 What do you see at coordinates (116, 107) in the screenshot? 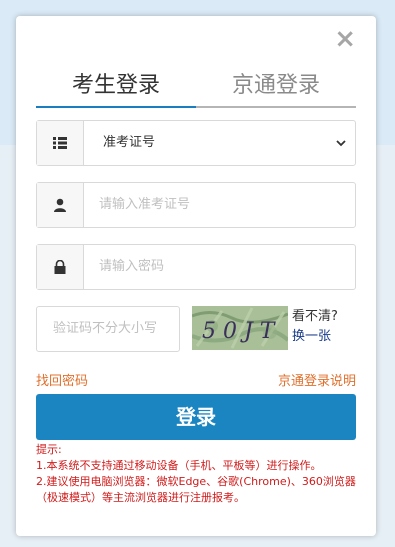
I see `active-tab-underline` at bounding box center [116, 107].